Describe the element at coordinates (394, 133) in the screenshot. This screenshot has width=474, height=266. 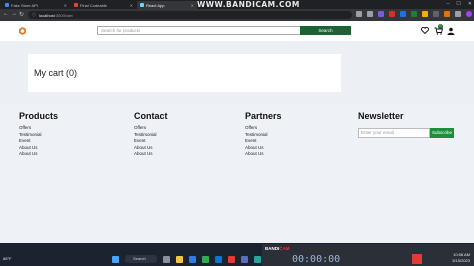
I see `newsletter-email-input: Enter your email` at that location.